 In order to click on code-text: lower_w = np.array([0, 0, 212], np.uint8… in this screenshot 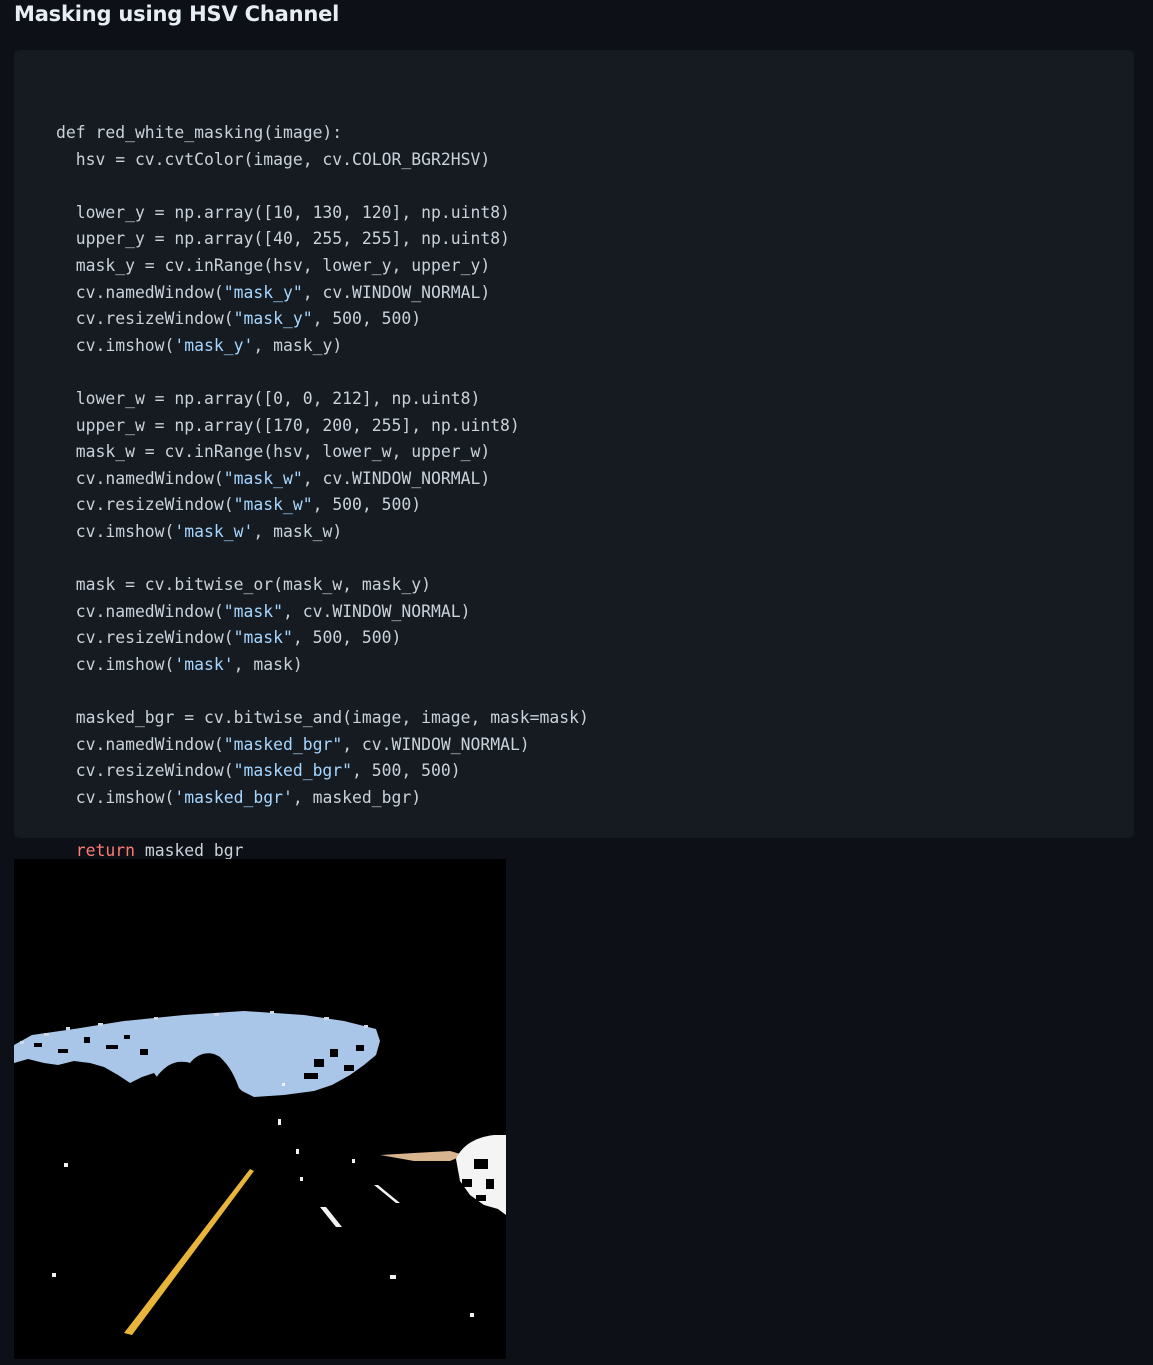, I will do `click(268, 398)`.